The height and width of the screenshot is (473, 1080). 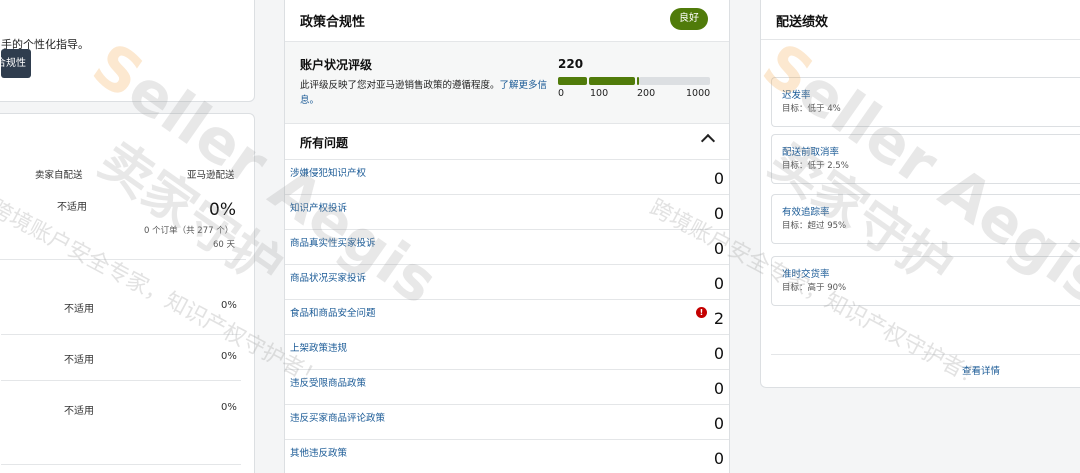 What do you see at coordinates (224, 245) in the screenshot?
I see `summary-days: 60 天` at bounding box center [224, 245].